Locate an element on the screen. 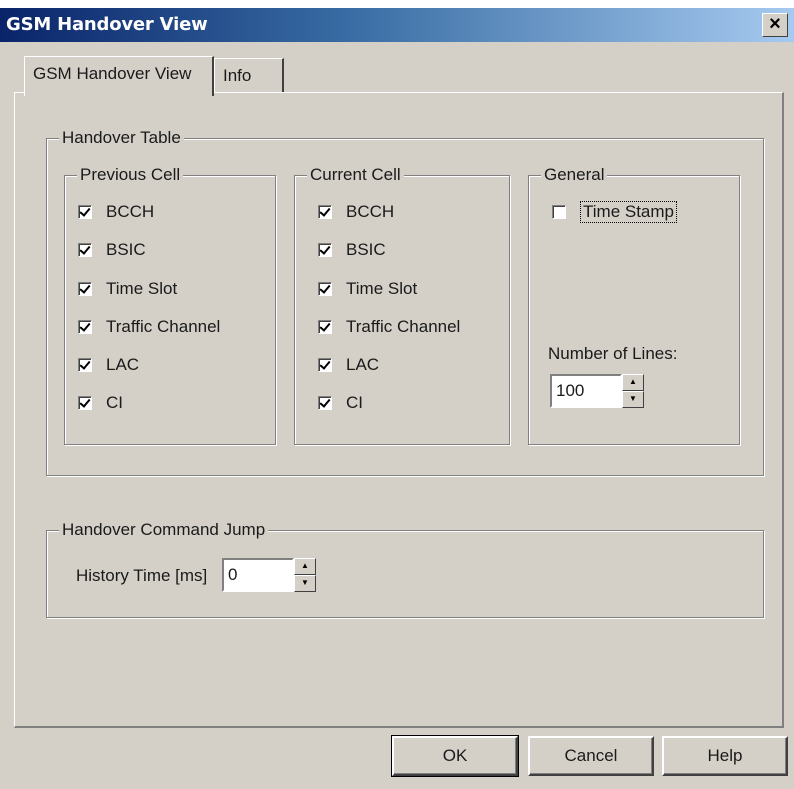 Image resolution: width=794 pixels, height=789 pixels. curr-traffic-channel-checkbox: Traffic Channel is located at coordinates (389, 327).